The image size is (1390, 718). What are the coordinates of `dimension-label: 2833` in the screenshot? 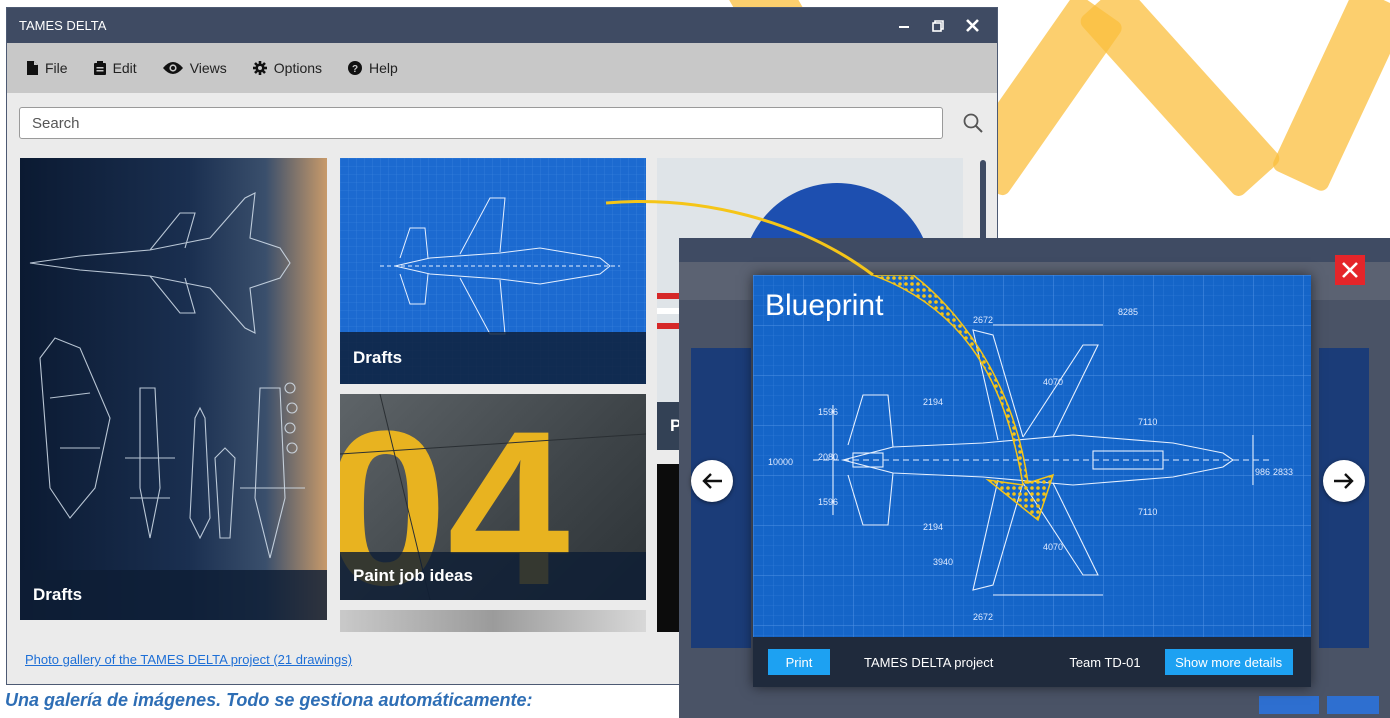 It's located at (1283, 472).